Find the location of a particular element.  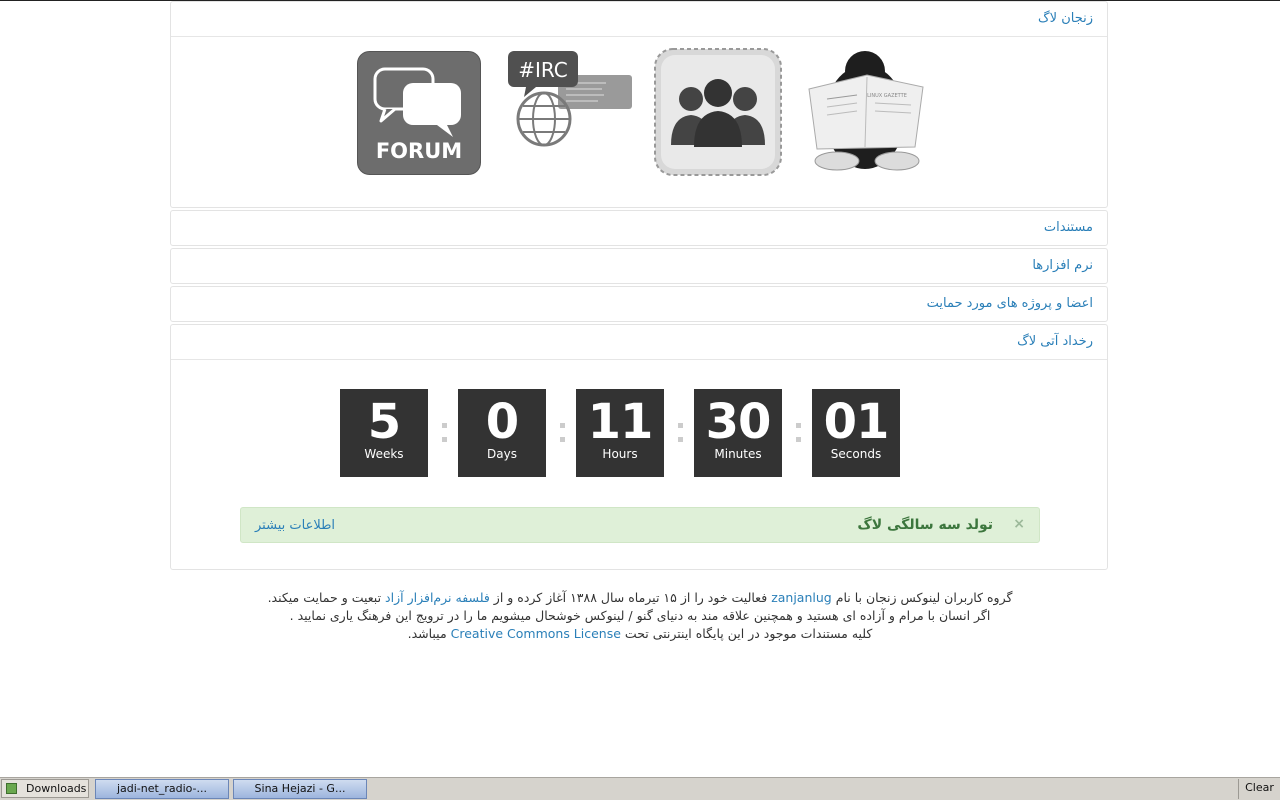

countdown-weeks-value: 5 is located at coordinates (384, 422).